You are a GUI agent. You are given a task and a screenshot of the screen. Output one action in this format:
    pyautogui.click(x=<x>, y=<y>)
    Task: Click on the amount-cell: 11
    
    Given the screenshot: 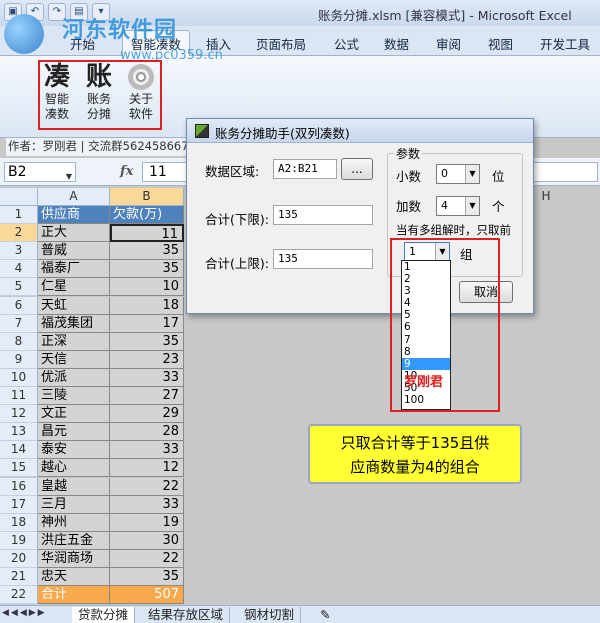 What is the action you would take?
    pyautogui.click(x=147, y=233)
    